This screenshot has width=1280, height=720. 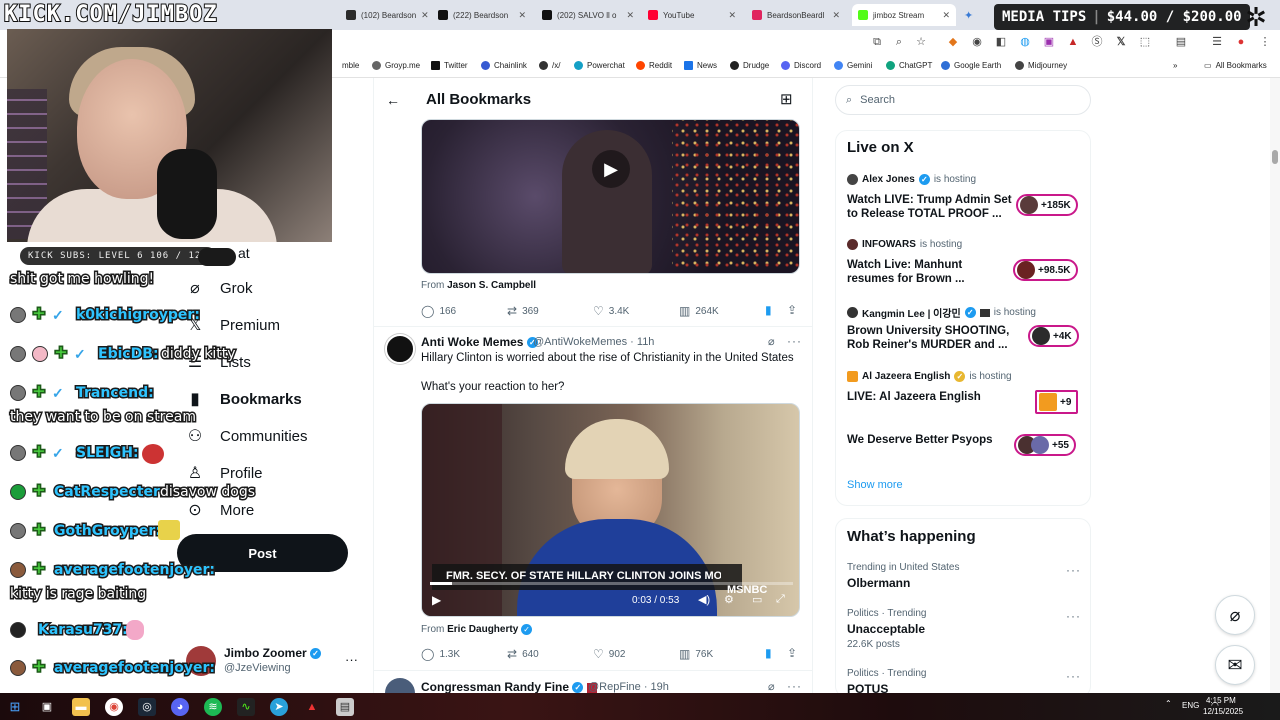 What do you see at coordinates (350, 65) in the screenshot?
I see `bookmark-item: mble` at bounding box center [350, 65].